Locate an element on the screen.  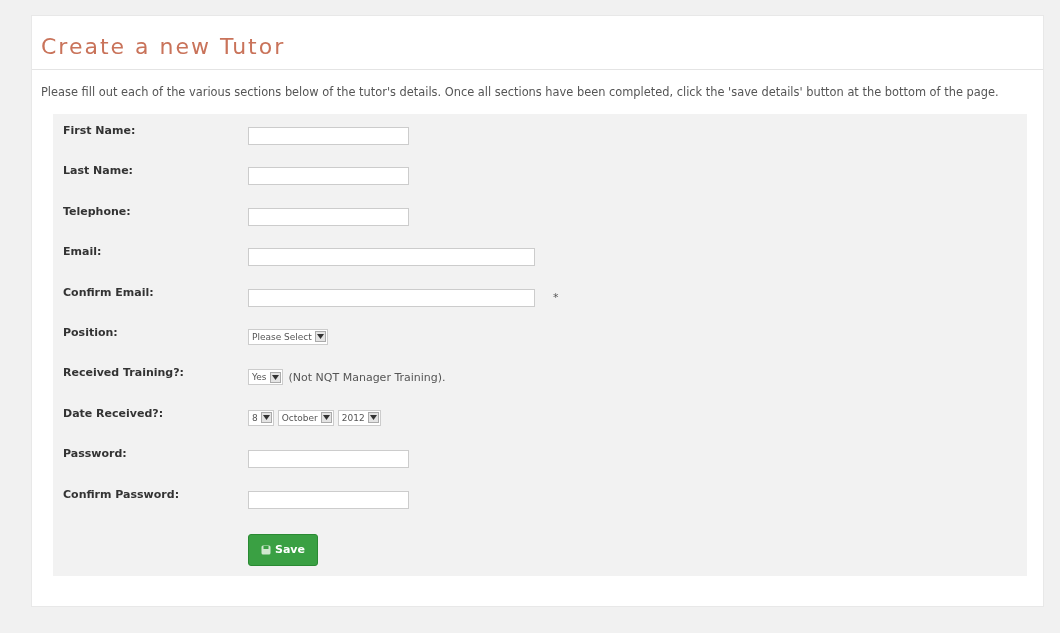
field-label: Last Name: is located at coordinates (99, 170).